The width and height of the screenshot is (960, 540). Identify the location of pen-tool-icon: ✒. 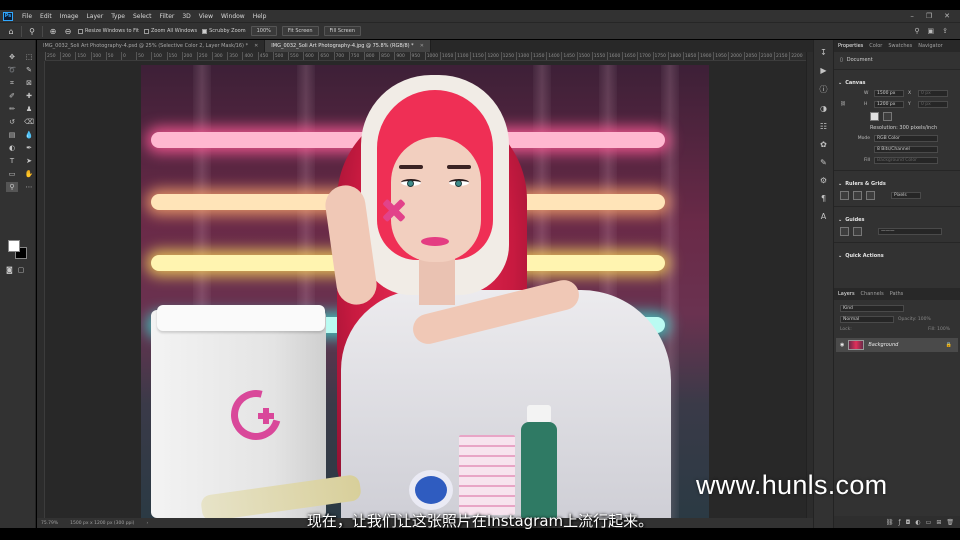
(29, 148).